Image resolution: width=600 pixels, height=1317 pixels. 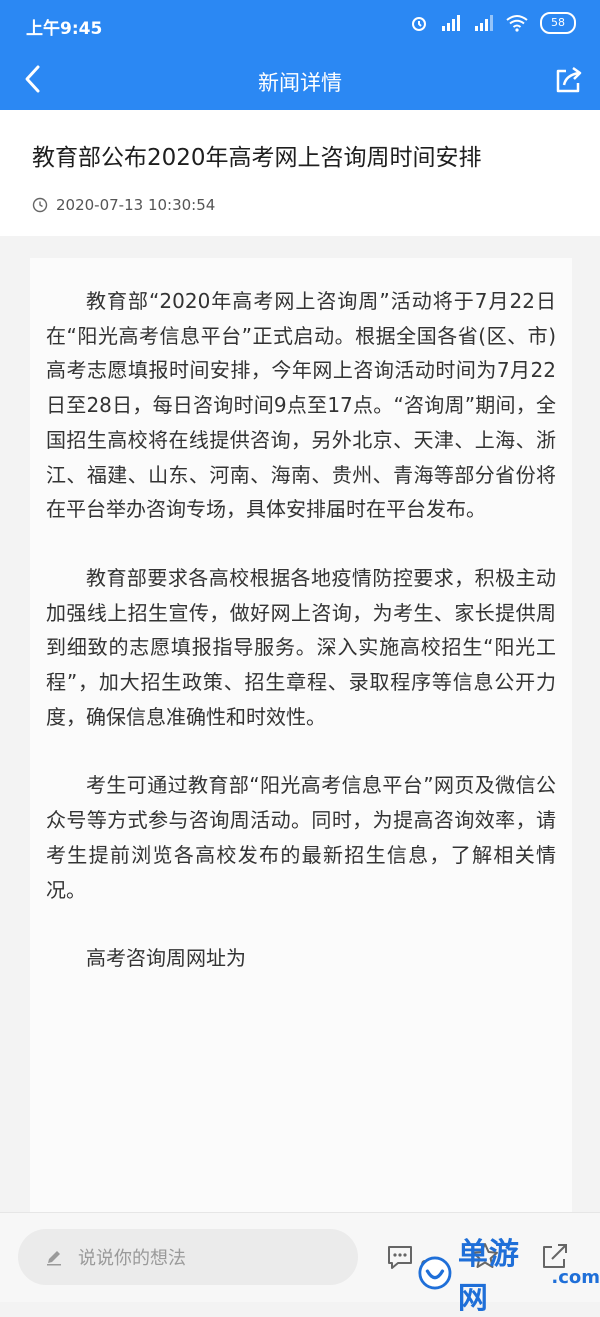 I want to click on status-icons: 58, so click(x=493, y=23).